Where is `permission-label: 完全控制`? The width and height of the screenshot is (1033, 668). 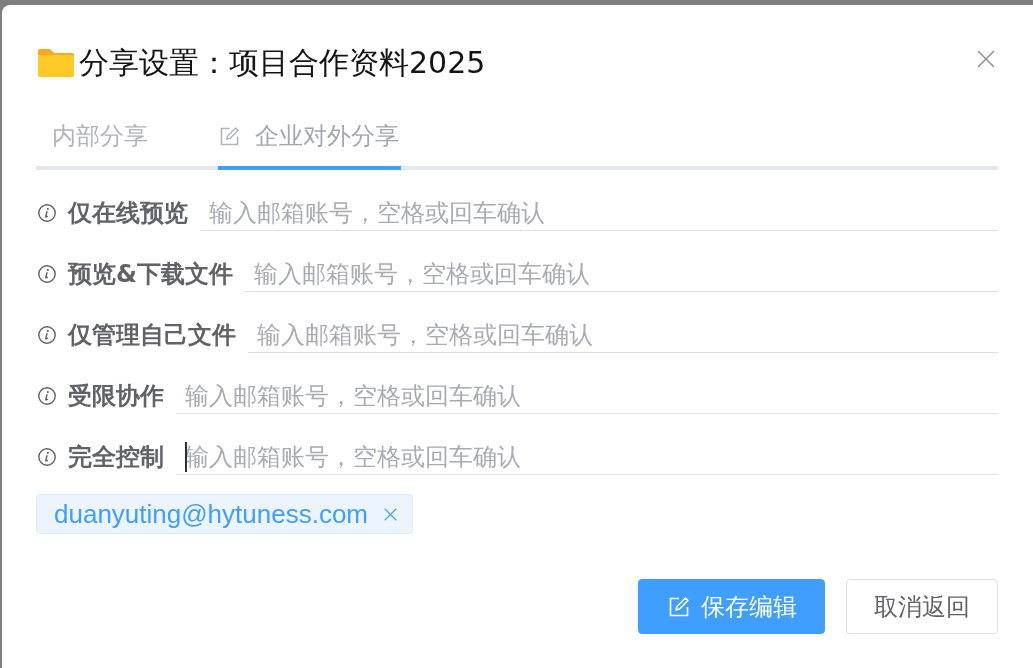 permission-label: 完全控制 is located at coordinates (116, 457).